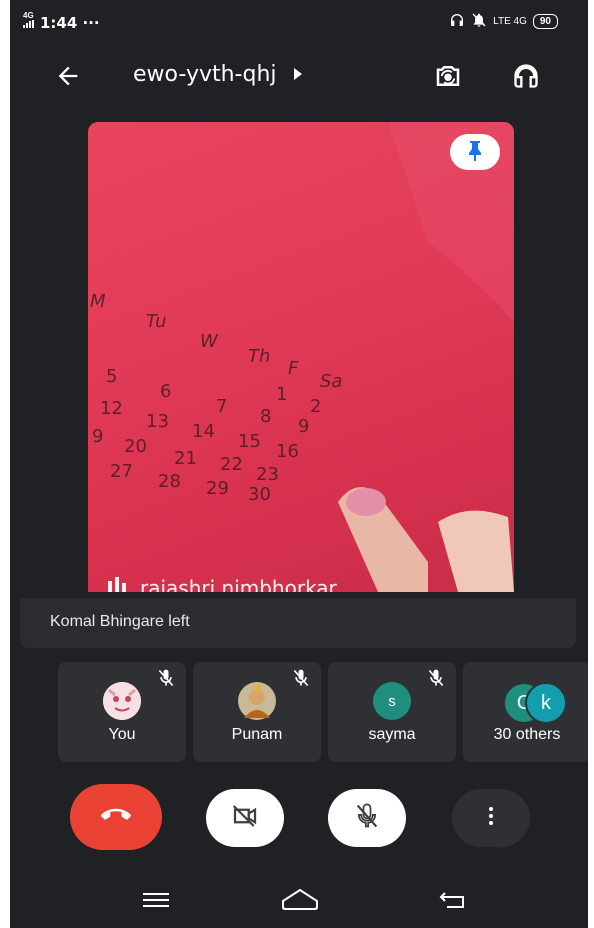  I want to click on end-call-icon, so click(116, 817).